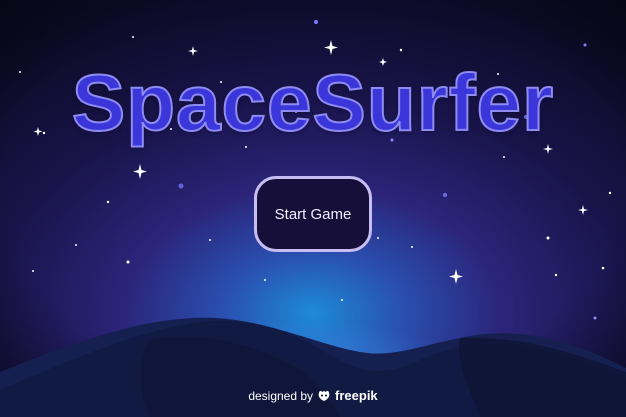 The width and height of the screenshot is (626, 417). Describe the element at coordinates (281, 395) in the screenshot. I see `credit-prefix: designed by` at that location.